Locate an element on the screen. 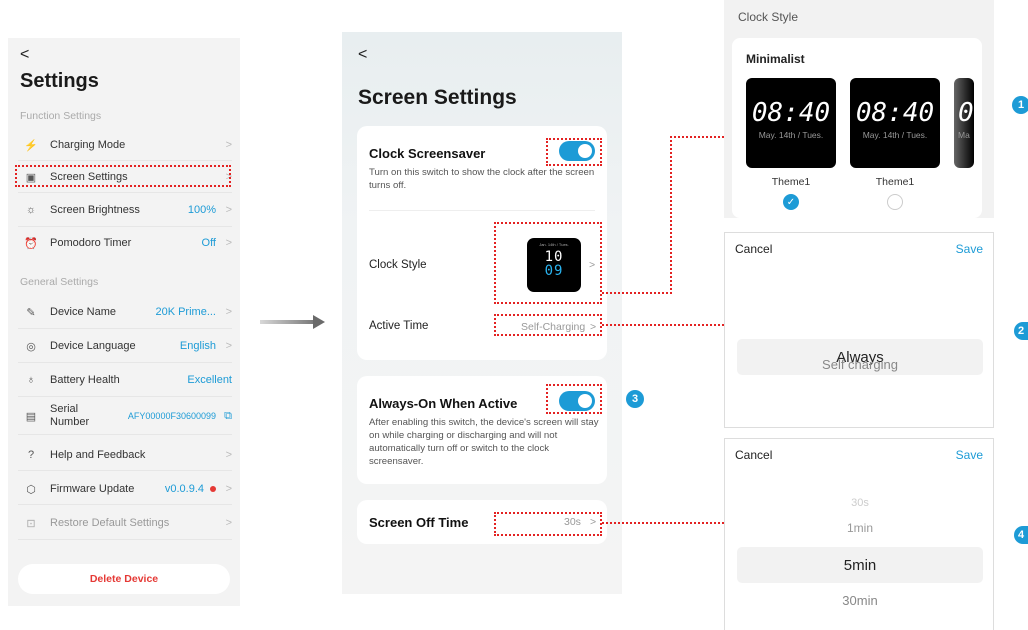  lightning-icon: ⚡ is located at coordinates (31, 145).